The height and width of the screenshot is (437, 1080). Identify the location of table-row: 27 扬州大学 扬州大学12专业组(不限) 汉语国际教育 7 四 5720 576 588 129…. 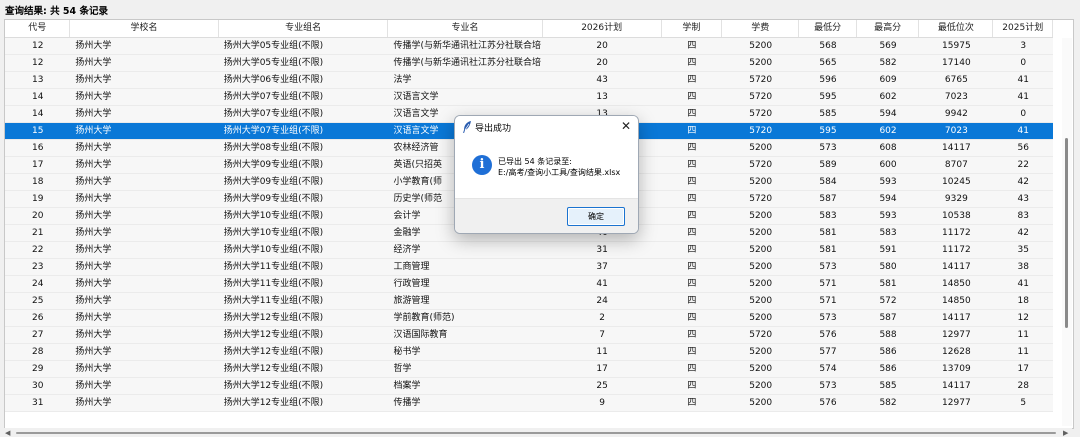
(529, 335).